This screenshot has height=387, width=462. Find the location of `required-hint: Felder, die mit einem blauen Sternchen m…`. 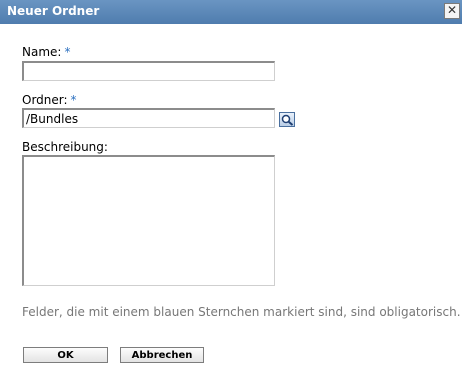

required-hint: Felder, die mit einem blauen Sternchen m… is located at coordinates (241, 312).